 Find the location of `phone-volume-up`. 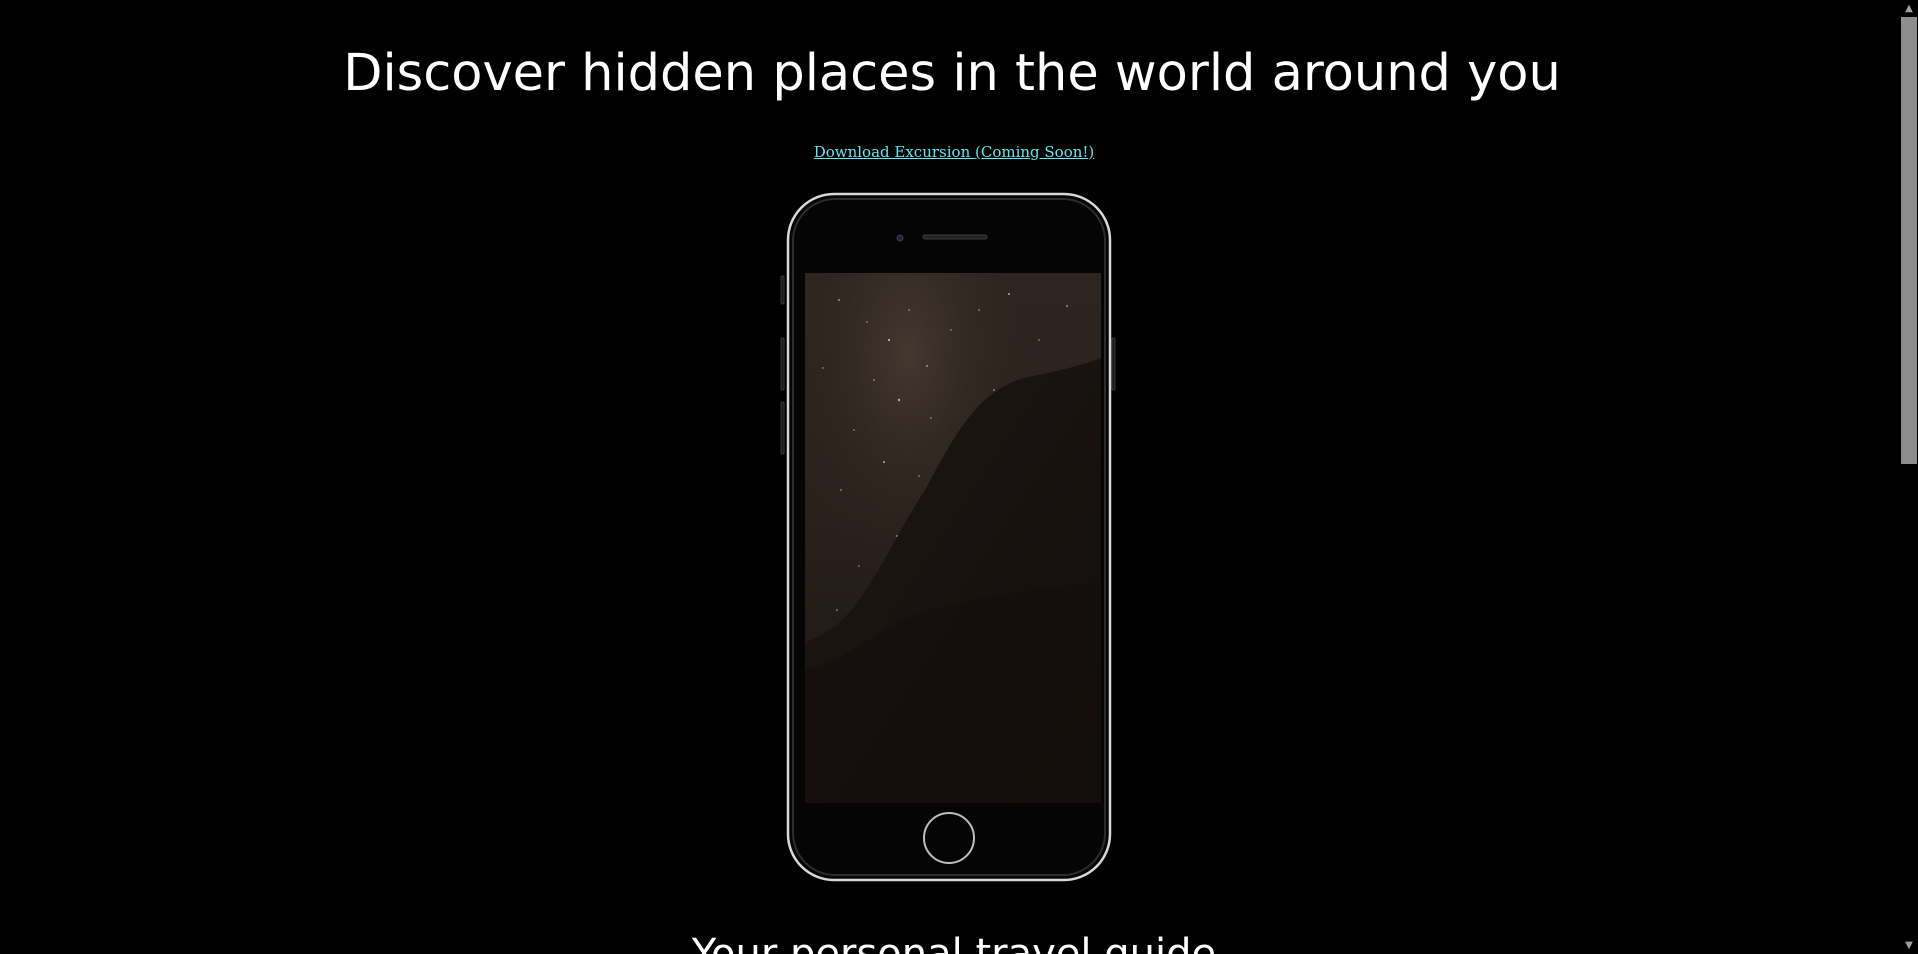

phone-volume-up is located at coordinates (782, 364).